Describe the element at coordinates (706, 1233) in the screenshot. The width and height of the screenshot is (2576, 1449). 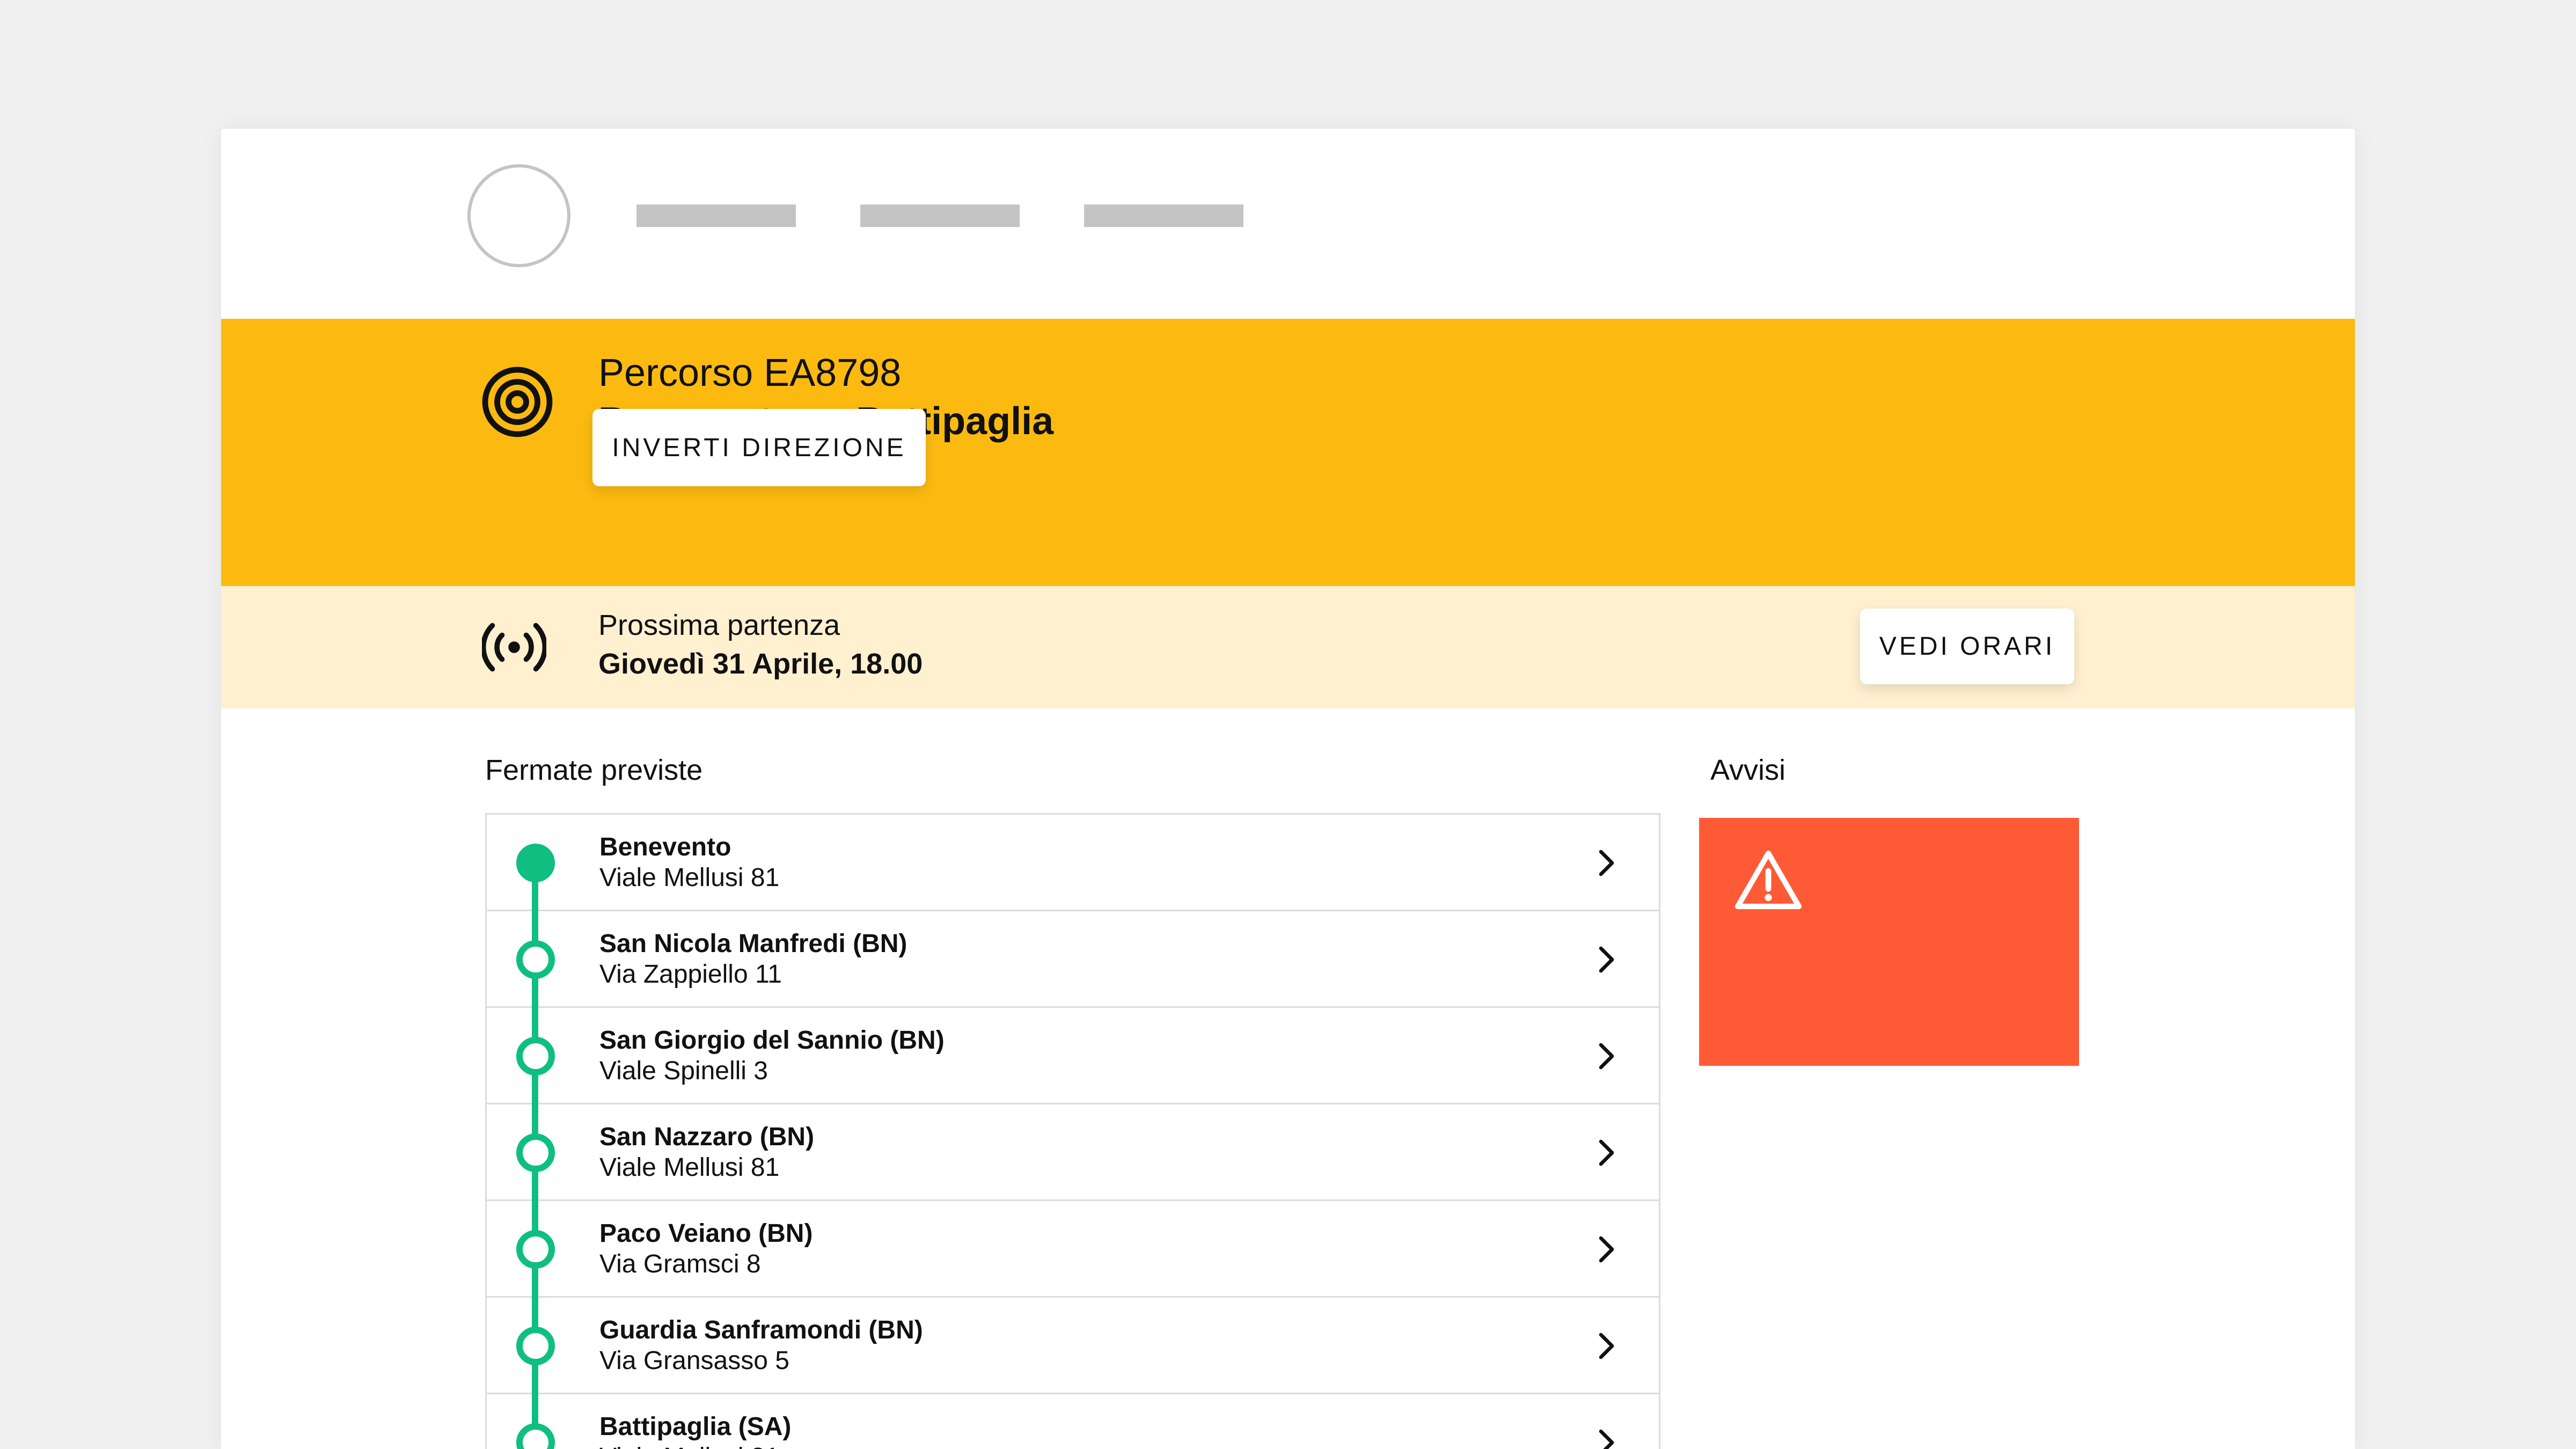
I see `stop-name: Paco Veiano (BN)` at that location.